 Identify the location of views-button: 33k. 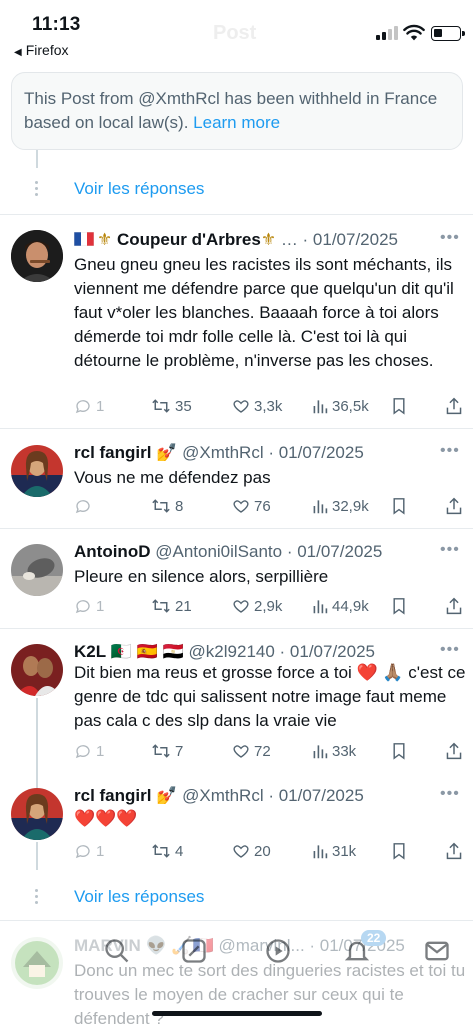
(334, 751).